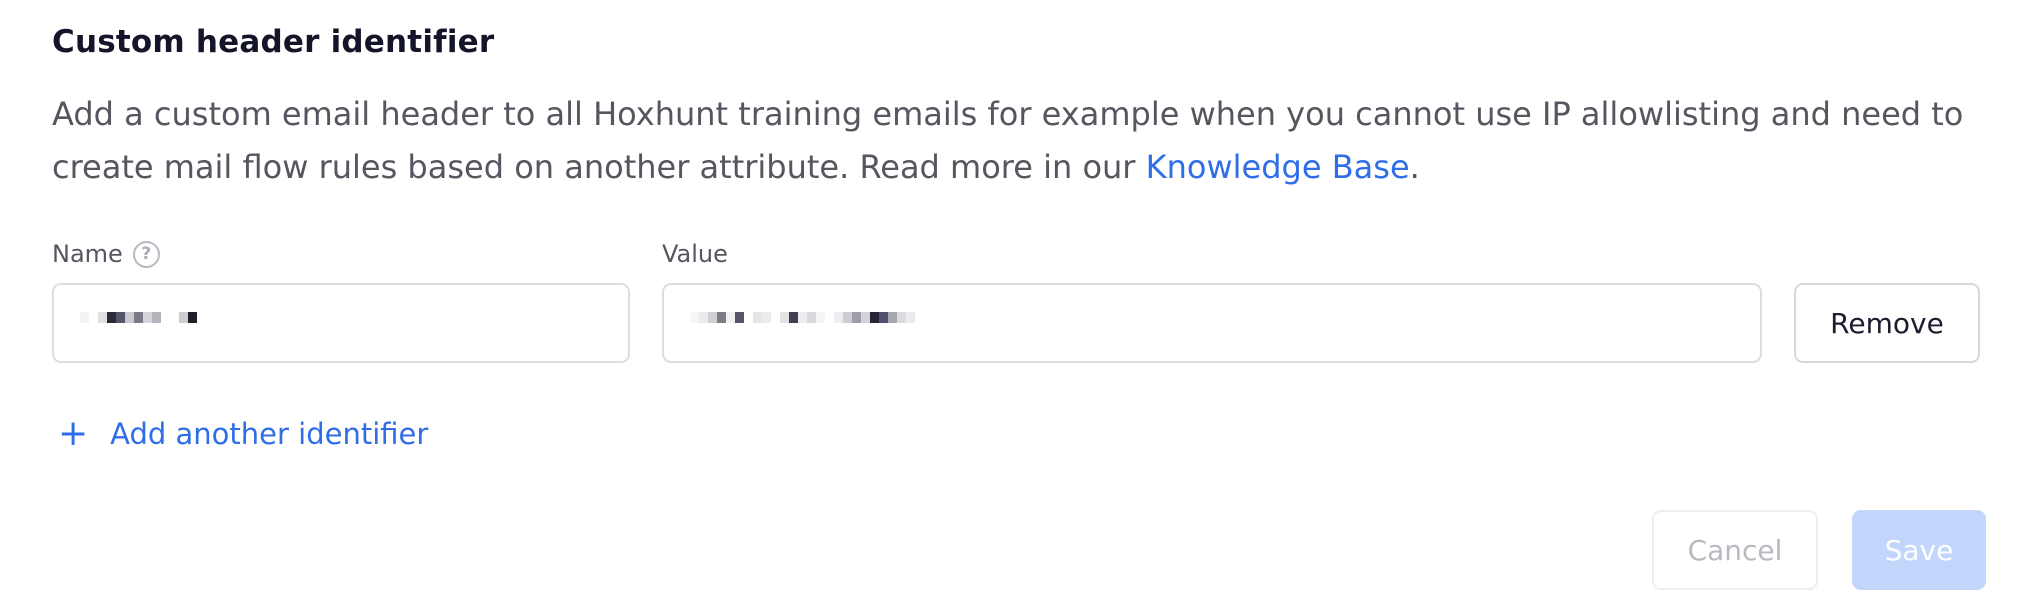 The width and height of the screenshot is (2020, 614). Describe the element at coordinates (146, 254) in the screenshot. I see `question-circle-icon: ?` at that location.